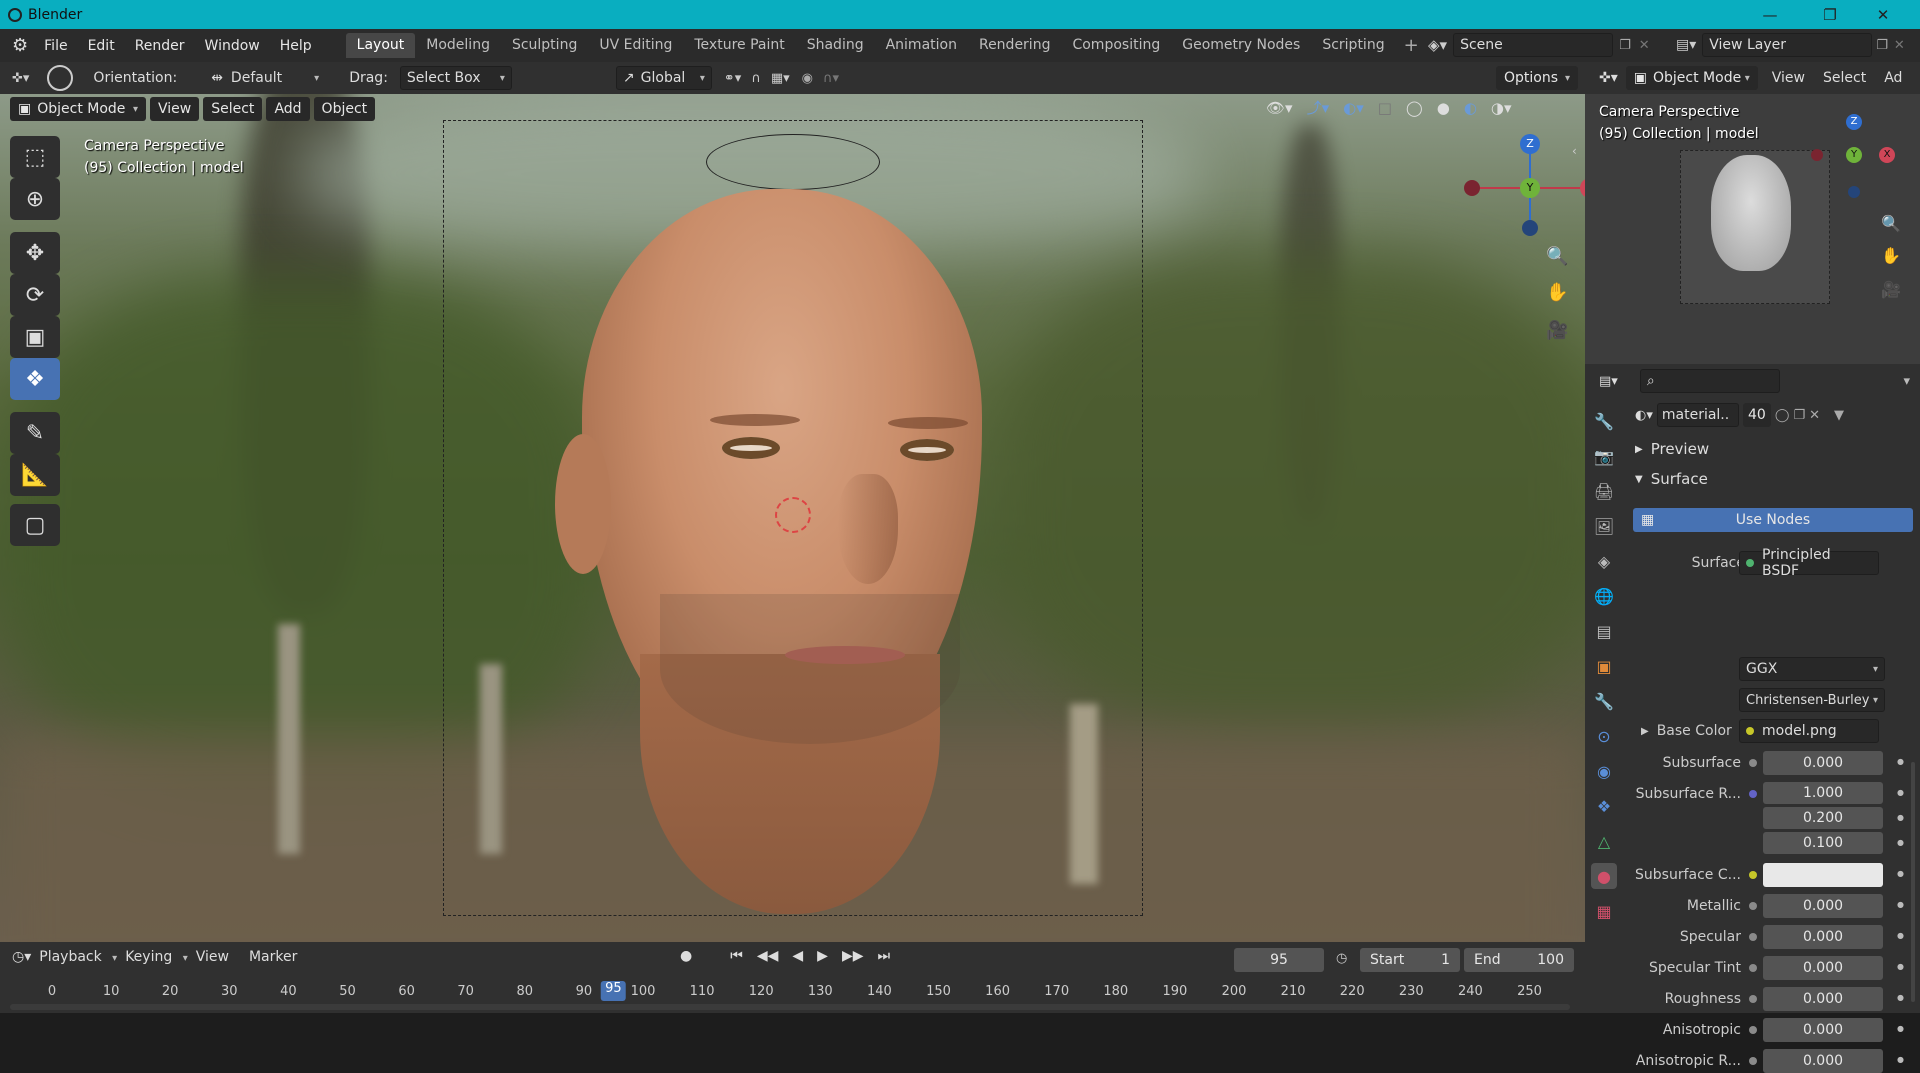  Describe the element at coordinates (1241, 45) in the screenshot. I see `tab-geometry-nodes: Geometry Nodes` at that location.